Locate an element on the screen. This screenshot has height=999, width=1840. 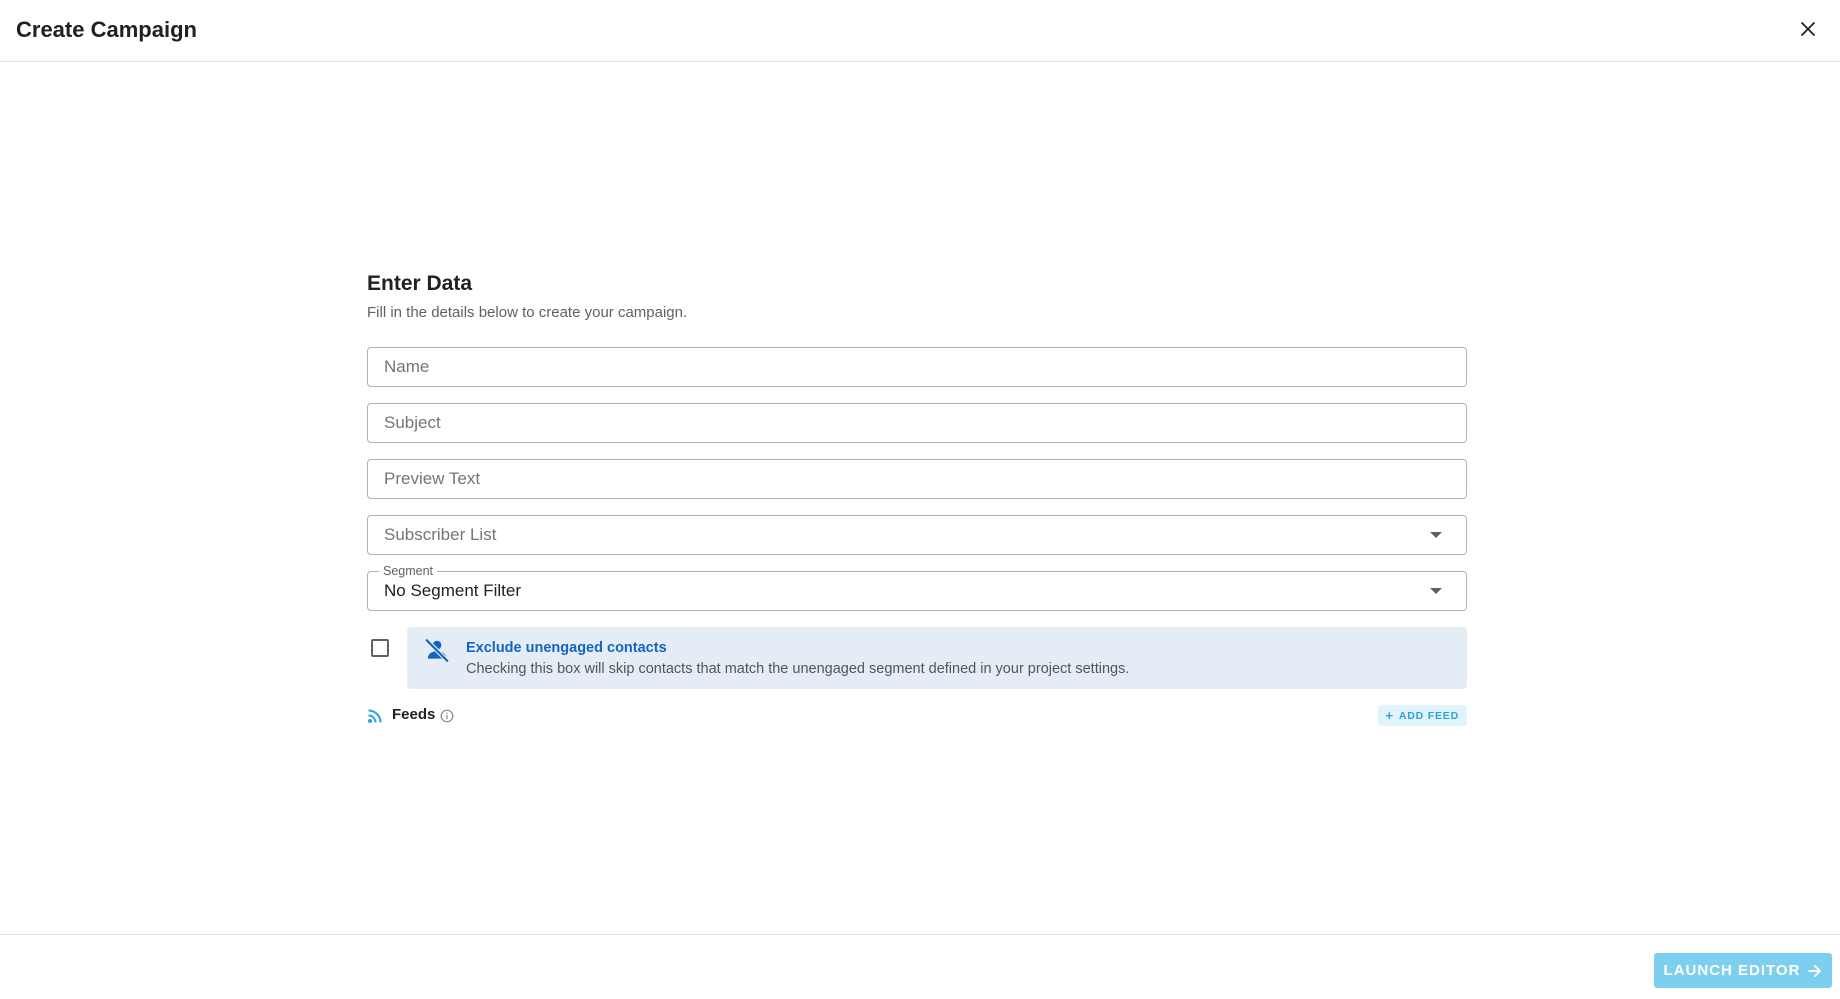
close-icon is located at coordinates (1808, 29).